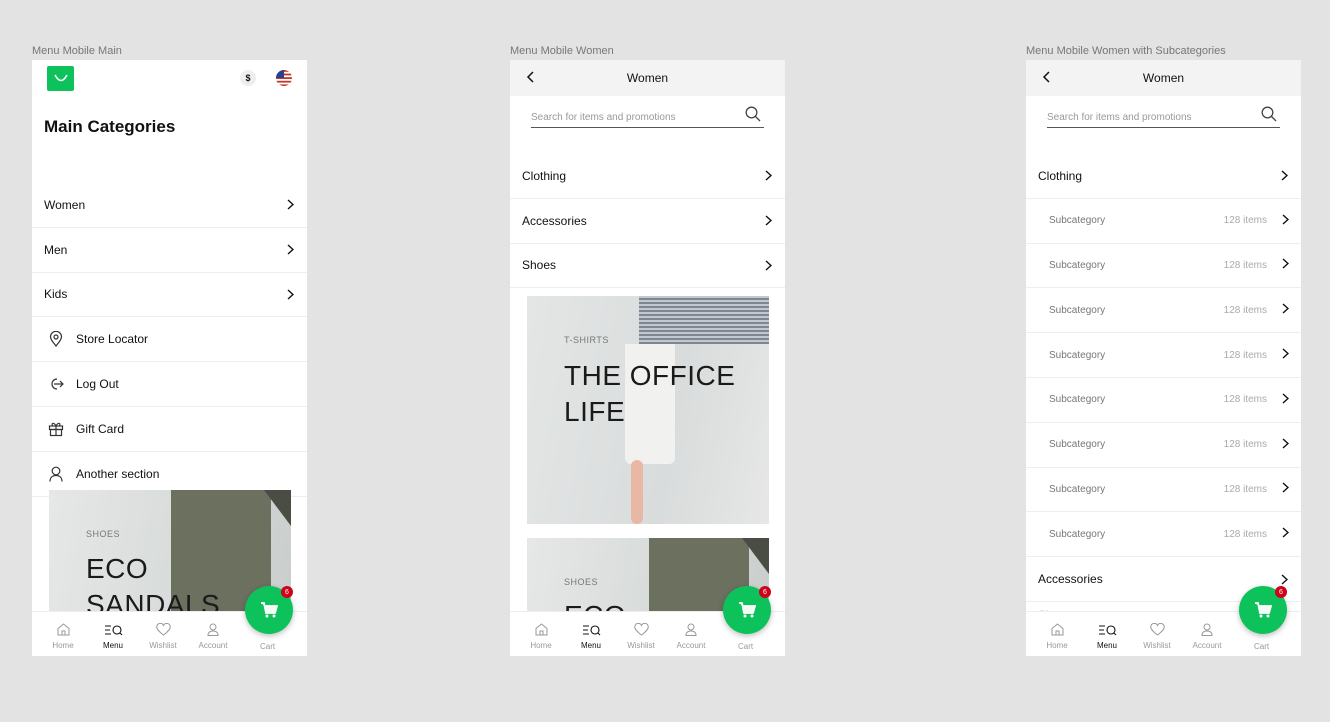 This screenshot has width=1330, height=722. I want to click on section-row-log-out: Log Out, so click(169, 384).